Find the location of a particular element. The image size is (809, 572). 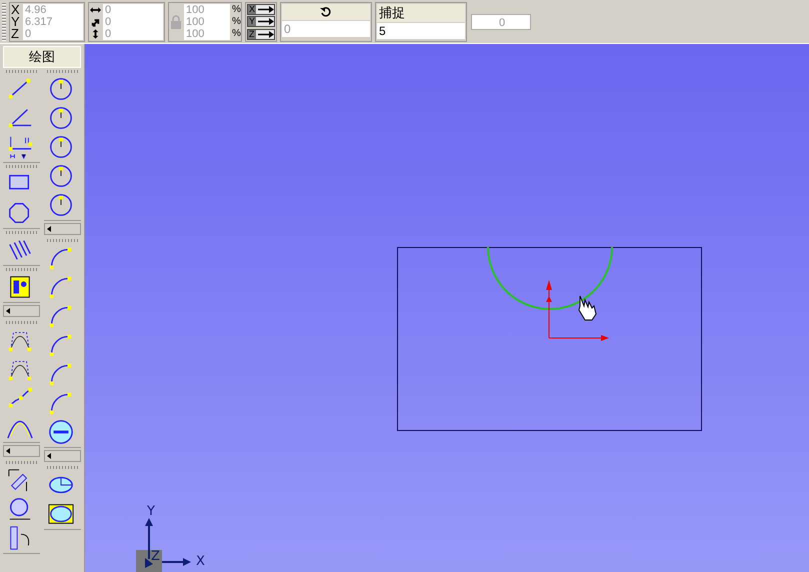

axis-label: Y is located at coordinates (16, 22).